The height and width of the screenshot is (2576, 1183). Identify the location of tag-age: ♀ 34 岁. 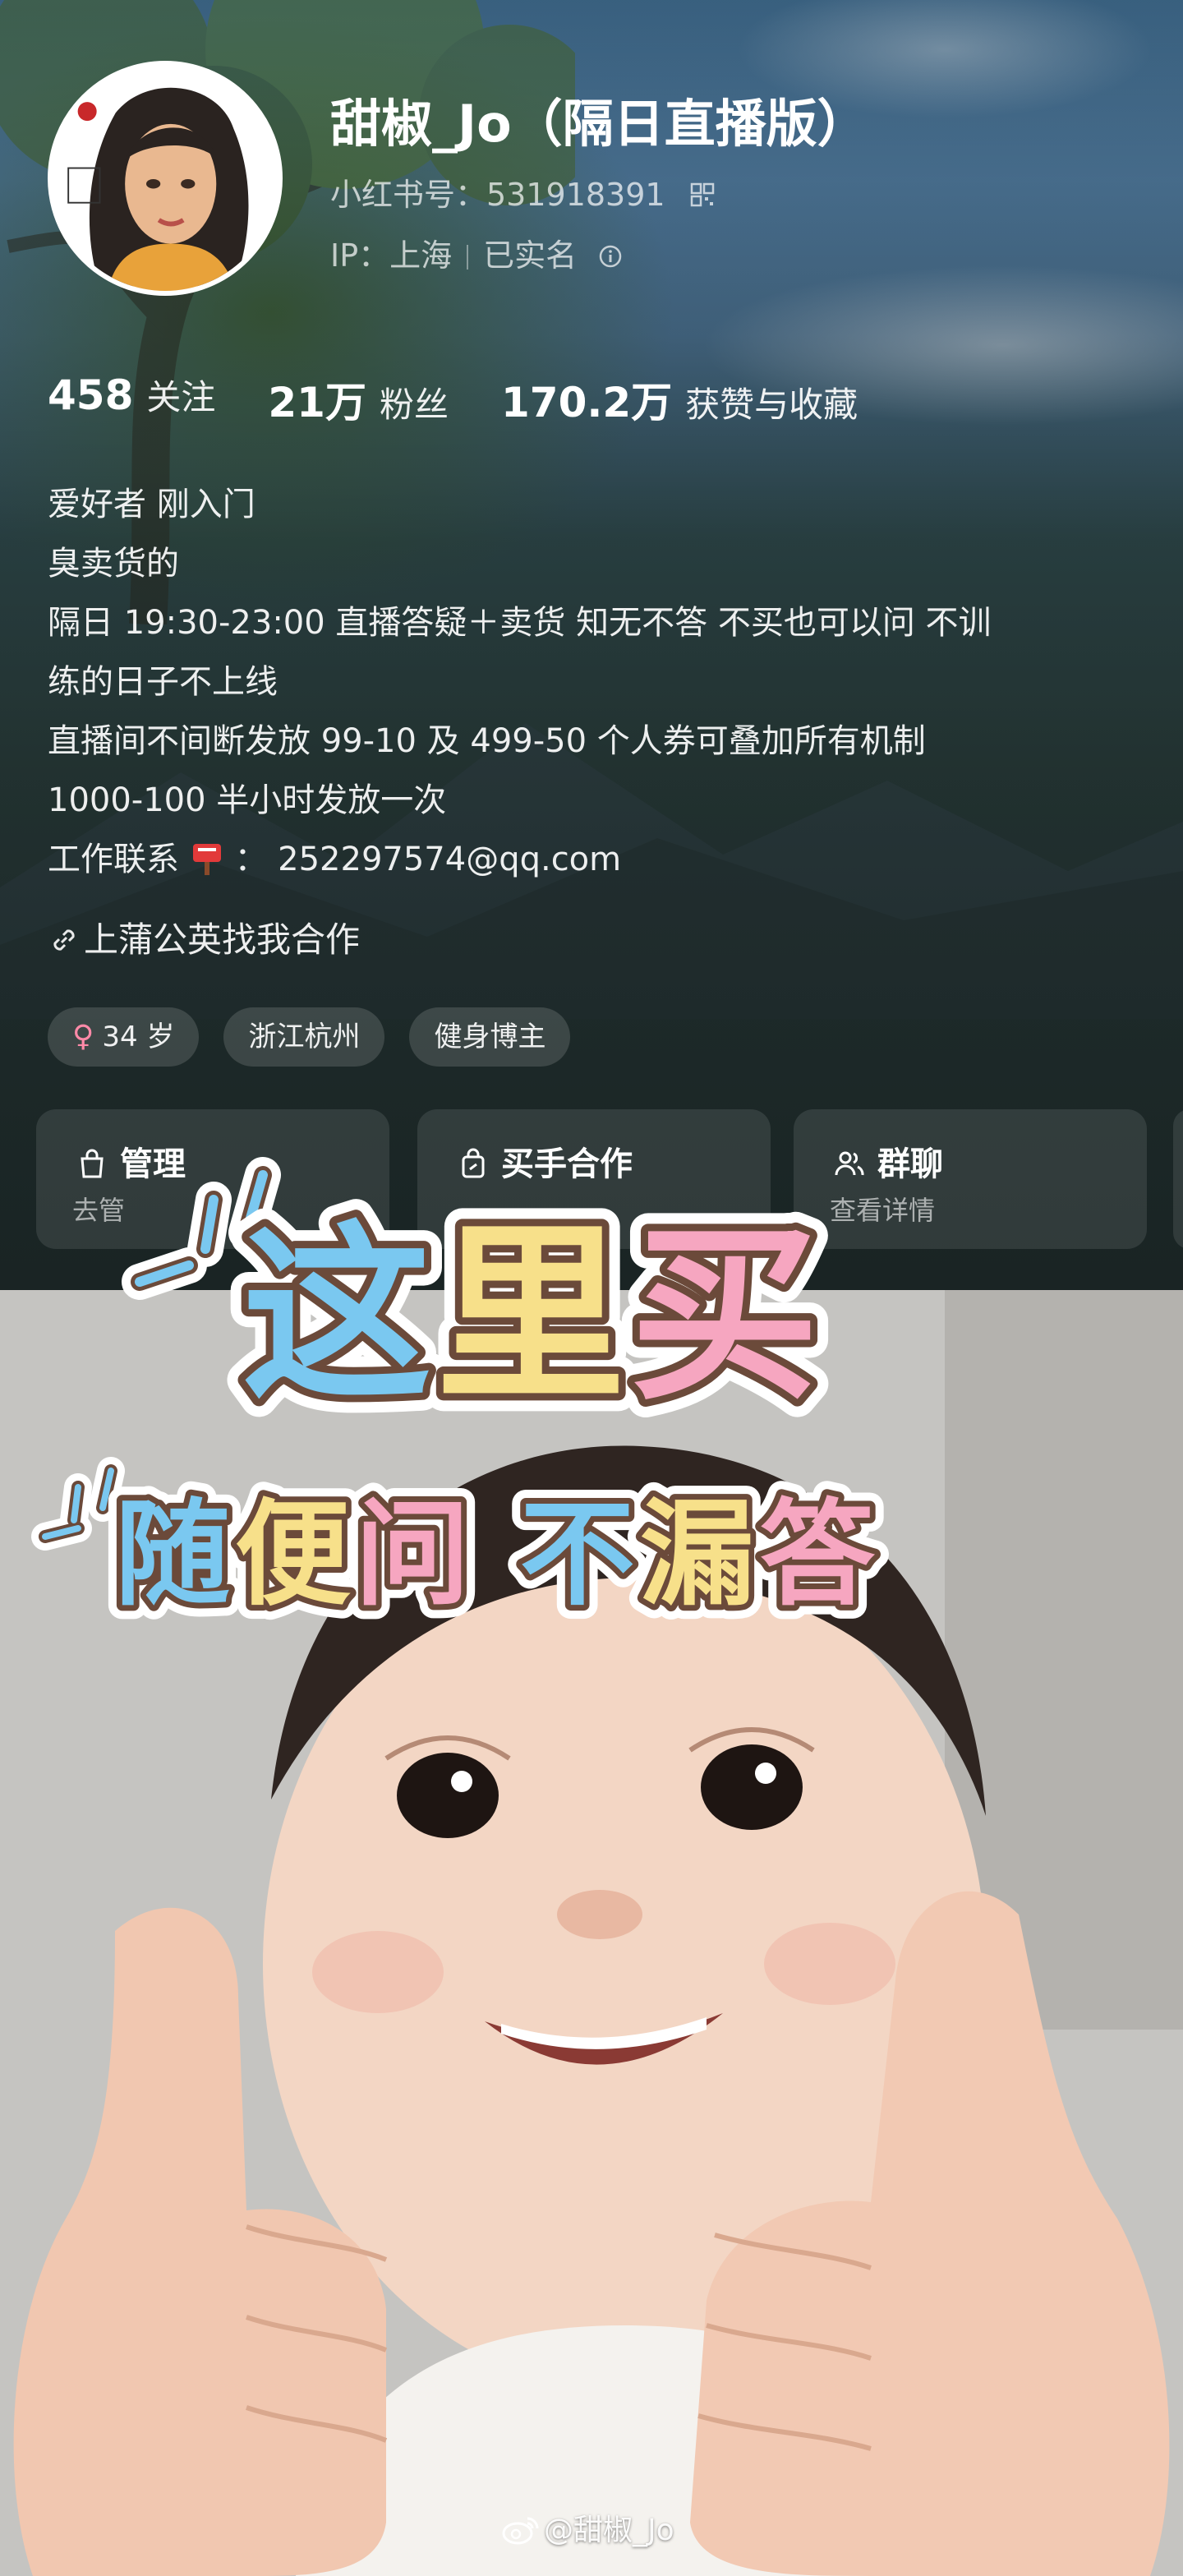
(124, 1037).